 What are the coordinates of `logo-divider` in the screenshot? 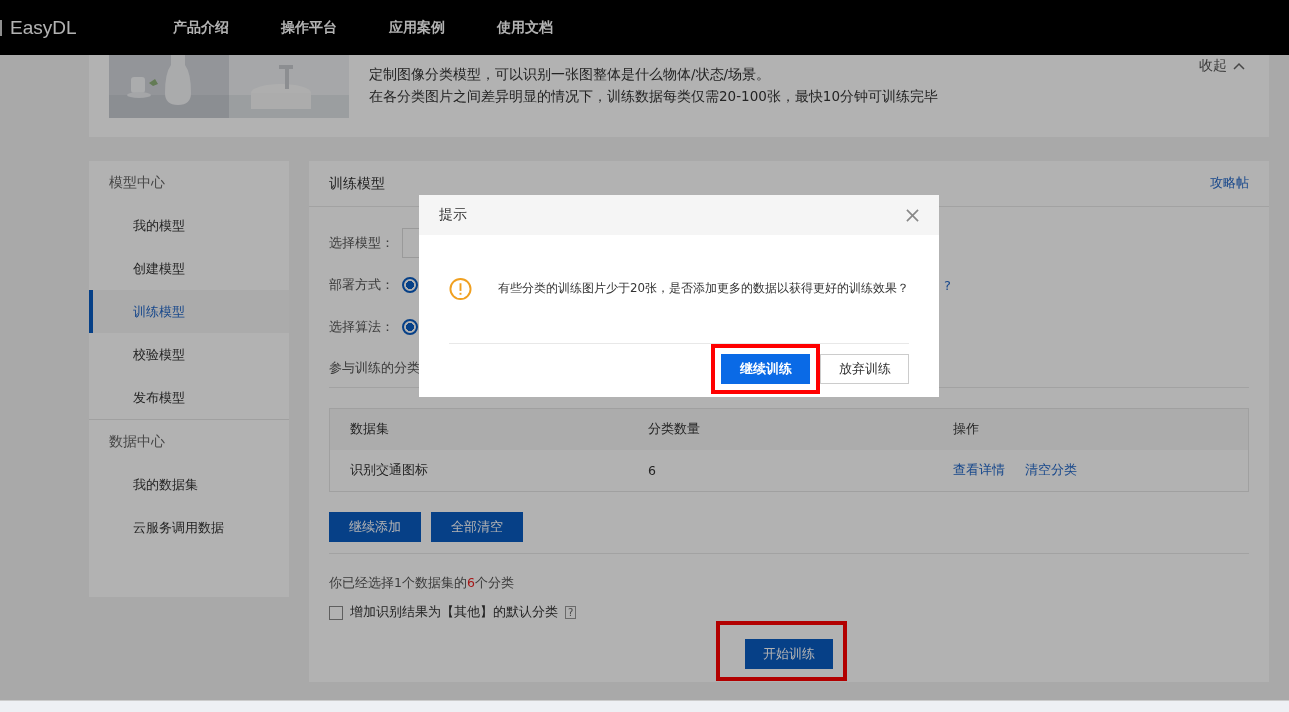 It's located at (1, 27).